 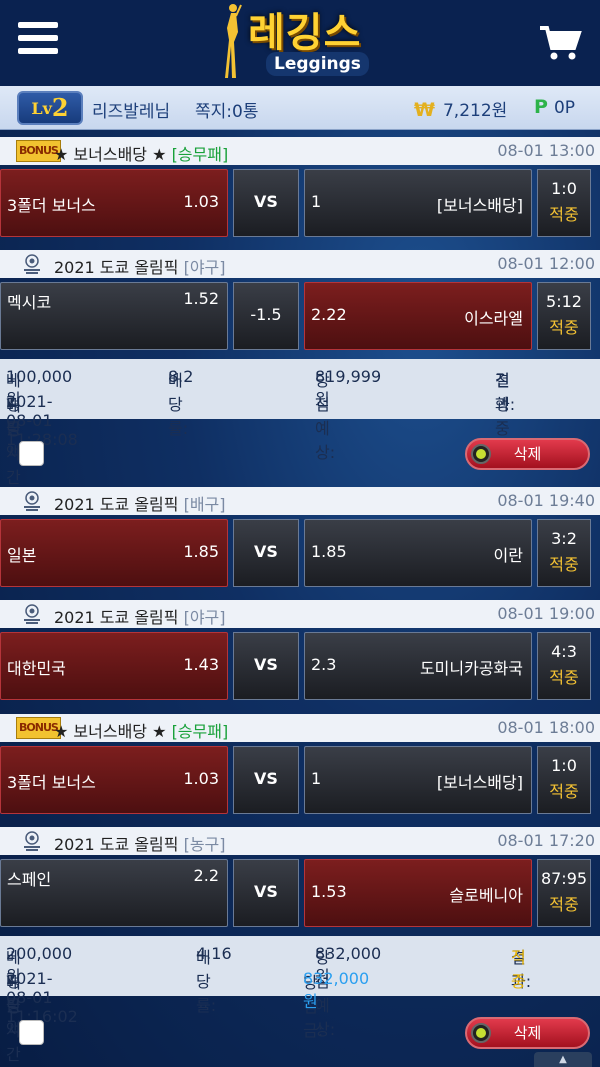 I want to click on messages-link: 쪽지:0통, so click(x=226, y=109).